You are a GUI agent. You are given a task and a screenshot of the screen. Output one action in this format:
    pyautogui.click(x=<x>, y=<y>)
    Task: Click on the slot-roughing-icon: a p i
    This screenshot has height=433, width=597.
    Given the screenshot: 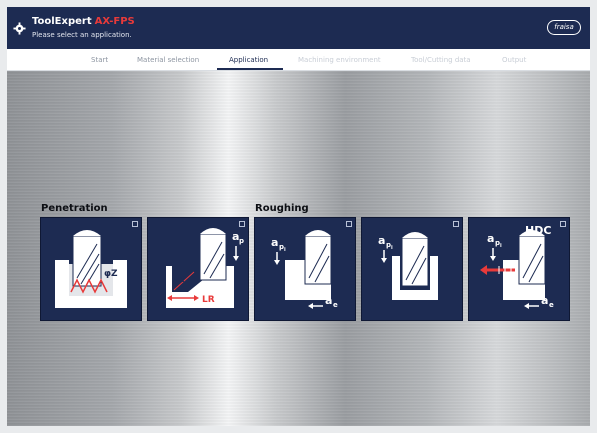 What is the action you would take?
    pyautogui.click(x=408, y=266)
    